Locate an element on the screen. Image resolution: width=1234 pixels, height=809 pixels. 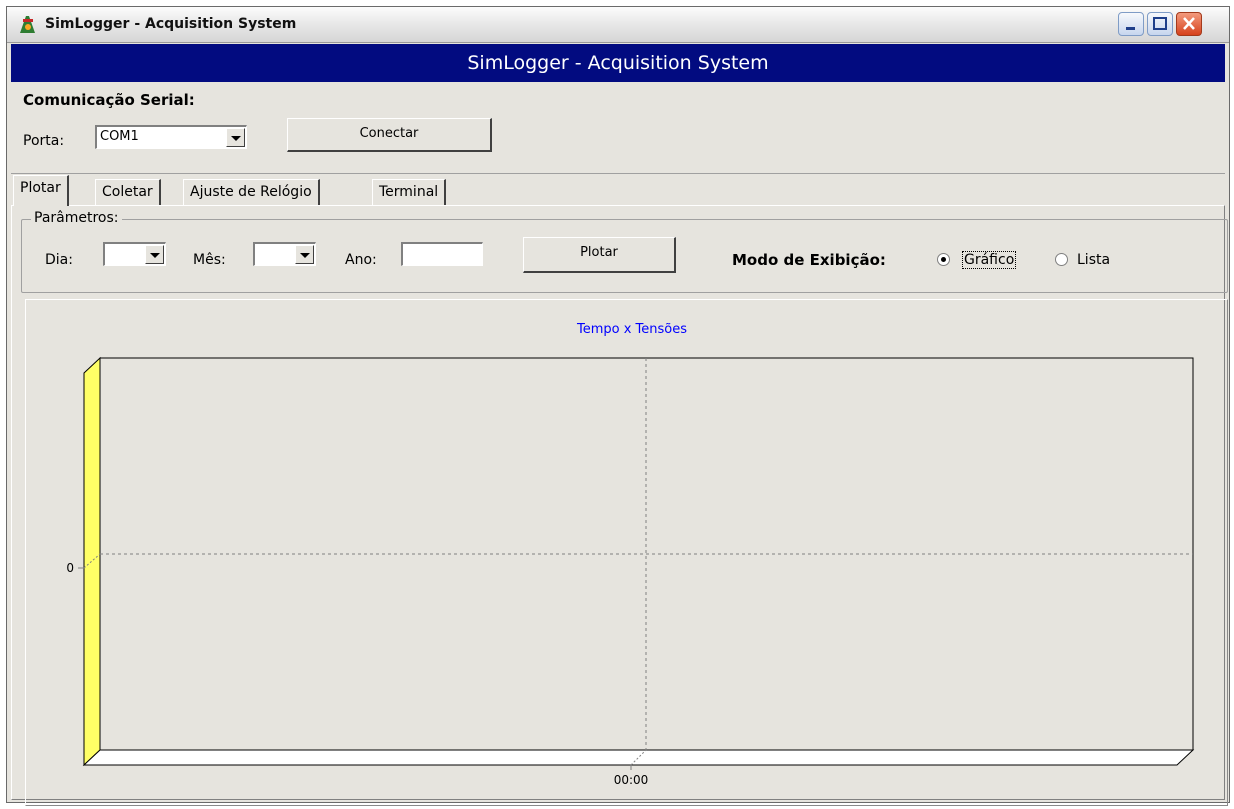
tab-terminal: Terminal is located at coordinates (409, 192).